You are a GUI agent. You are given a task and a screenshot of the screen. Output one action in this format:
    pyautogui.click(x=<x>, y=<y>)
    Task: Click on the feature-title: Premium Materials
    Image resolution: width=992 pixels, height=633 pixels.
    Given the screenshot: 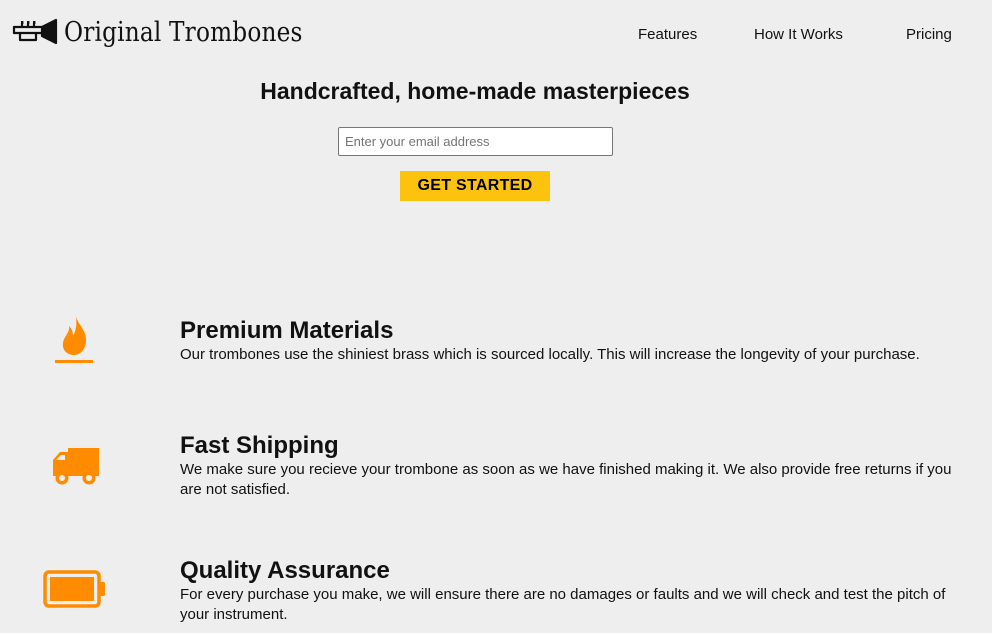 What is the action you would take?
    pyautogui.click(x=287, y=330)
    